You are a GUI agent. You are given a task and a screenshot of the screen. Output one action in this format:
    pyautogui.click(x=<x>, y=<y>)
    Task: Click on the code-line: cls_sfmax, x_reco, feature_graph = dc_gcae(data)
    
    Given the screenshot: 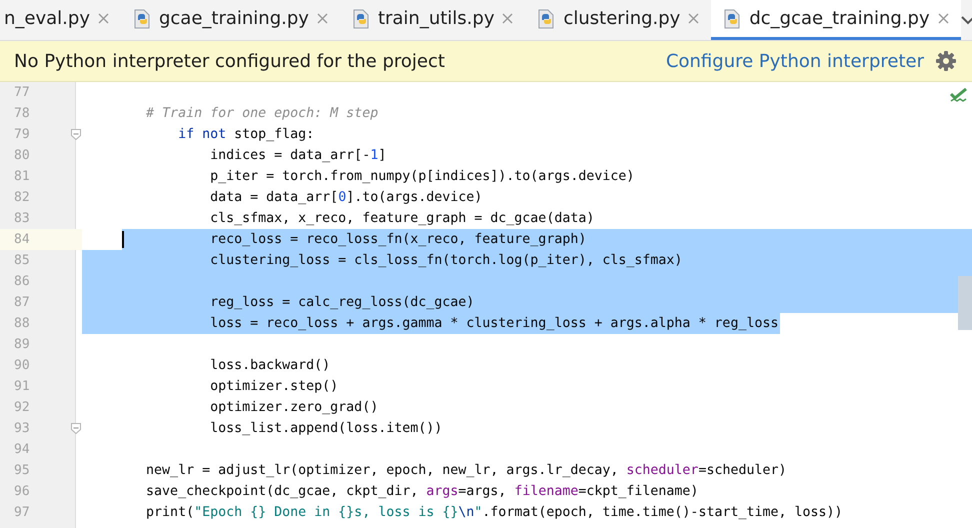 What is the action you would take?
    pyautogui.click(x=401, y=219)
    